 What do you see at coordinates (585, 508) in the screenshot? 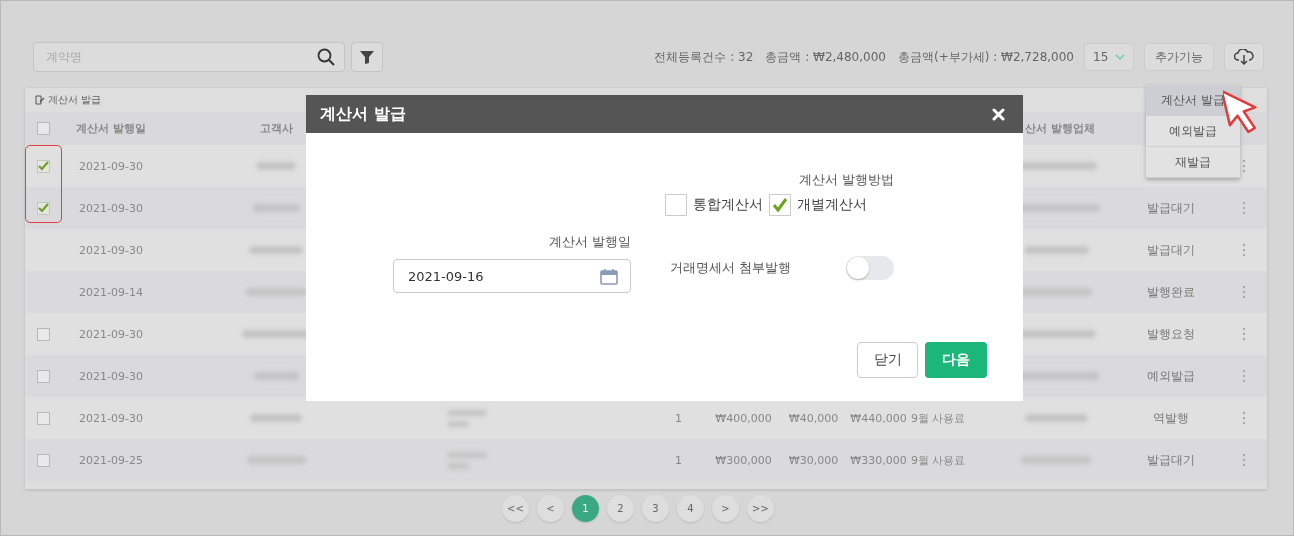
I see `page-button: 1` at bounding box center [585, 508].